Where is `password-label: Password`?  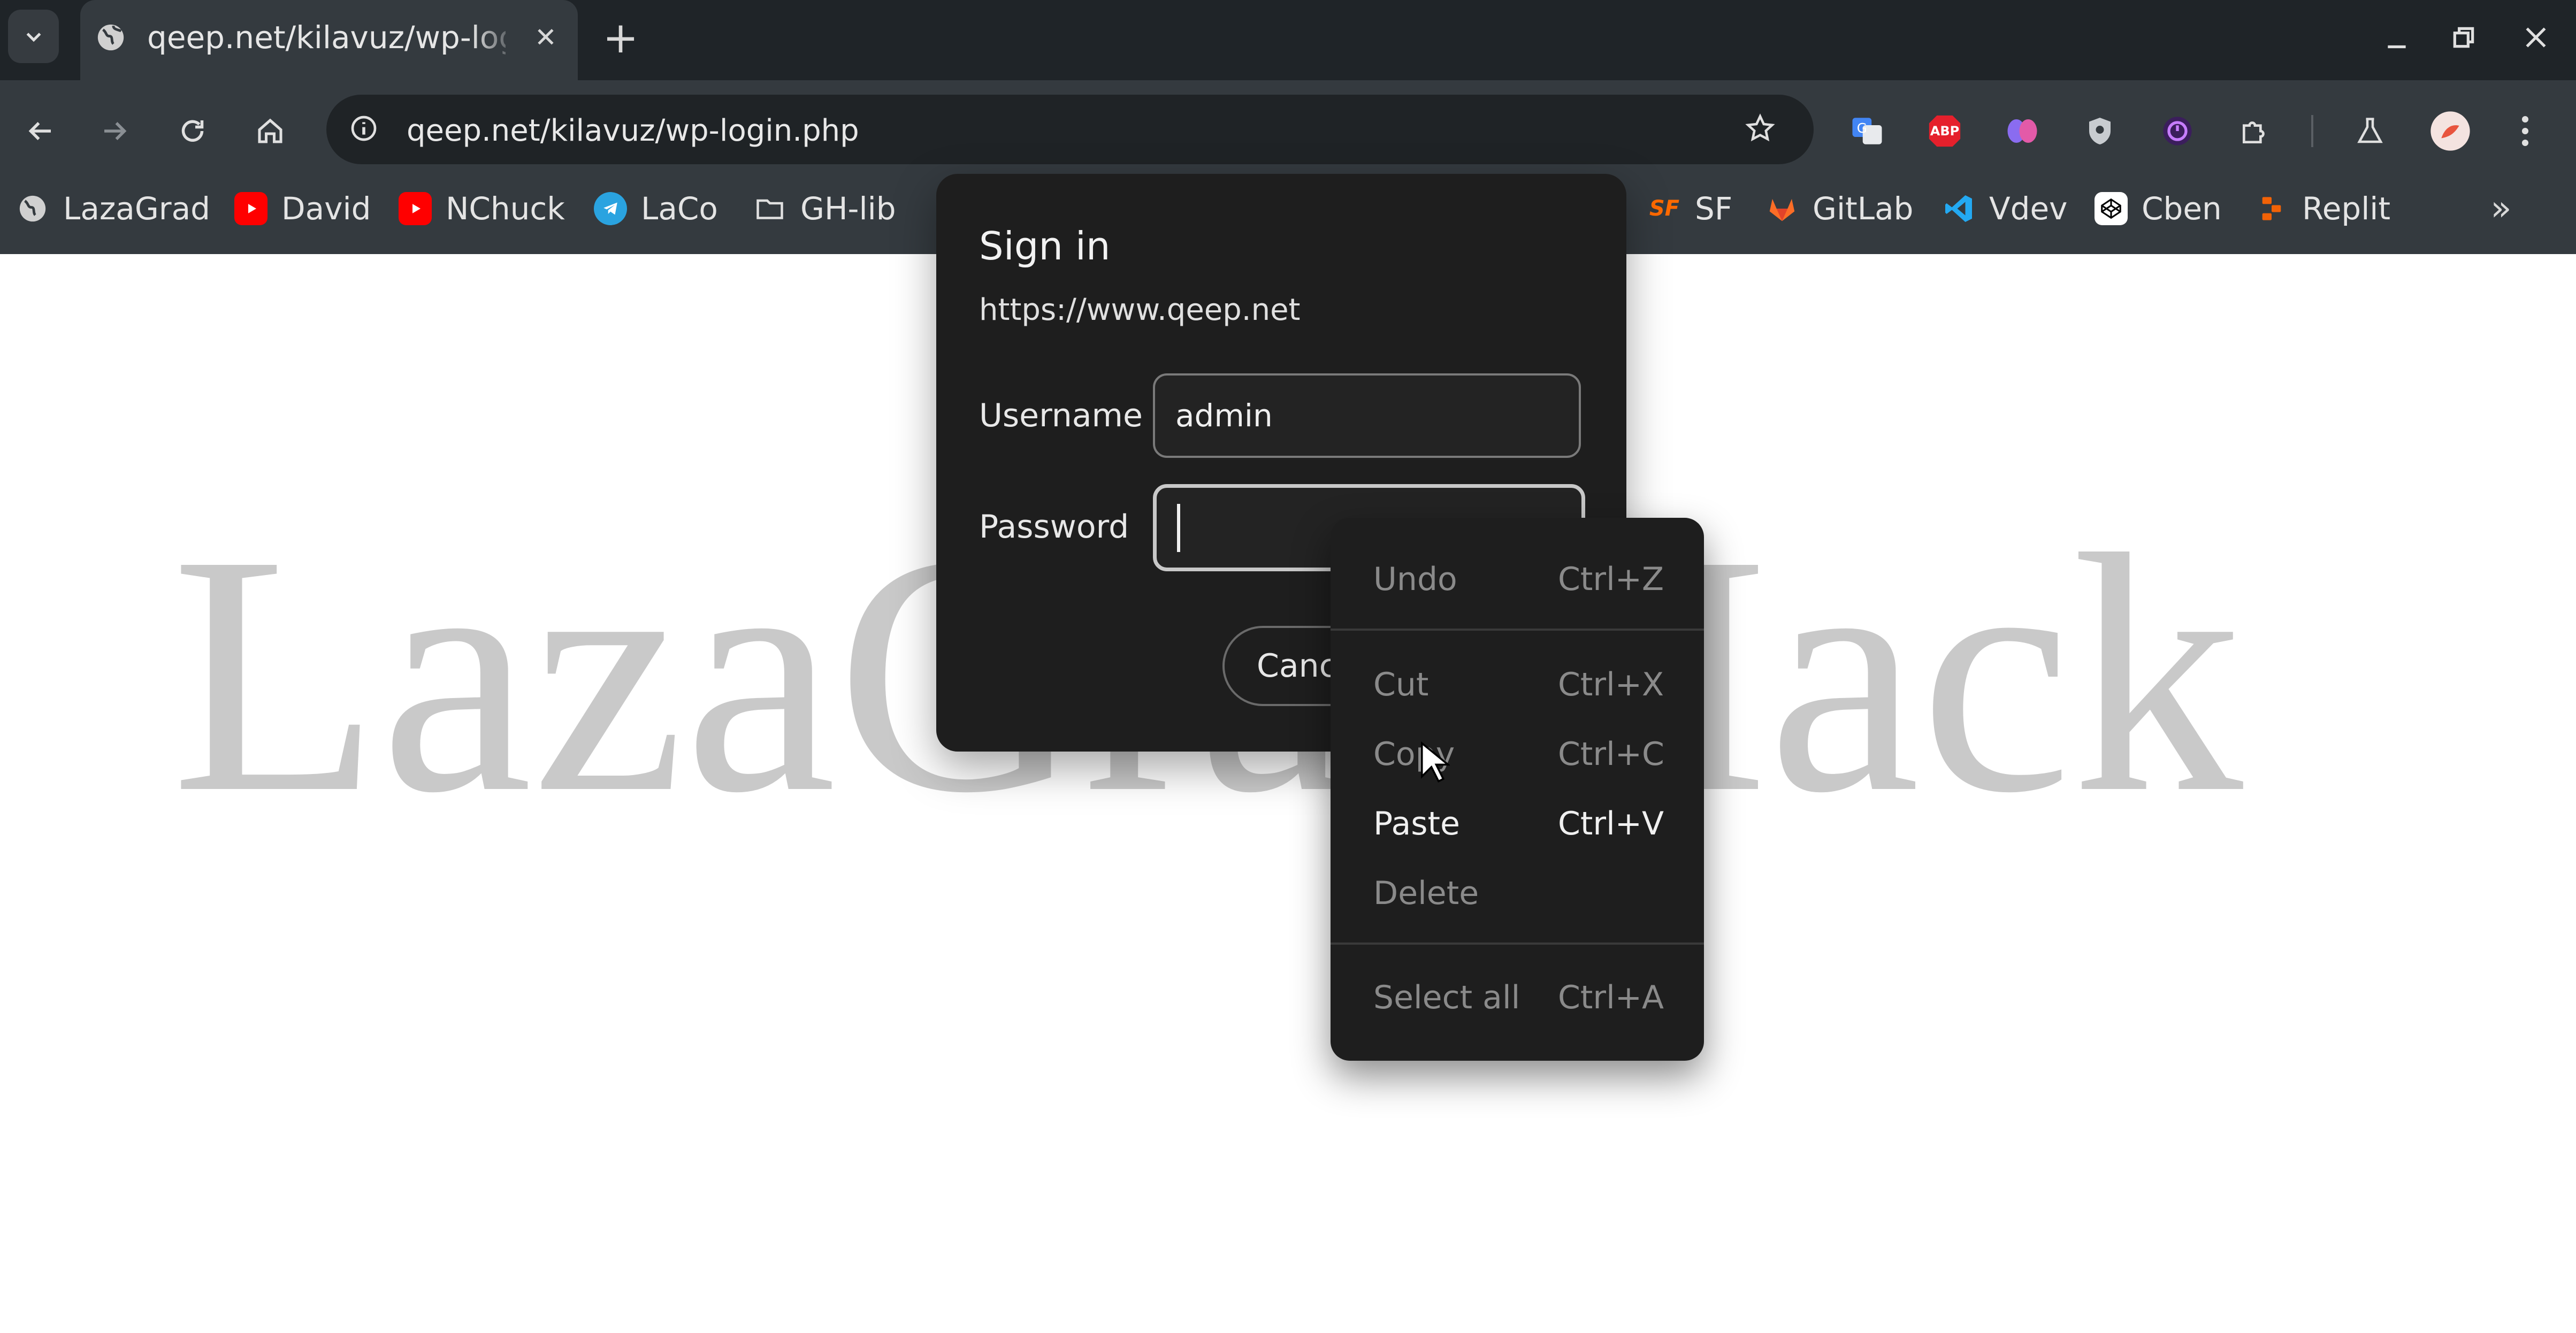 password-label: Password is located at coordinates (1054, 527).